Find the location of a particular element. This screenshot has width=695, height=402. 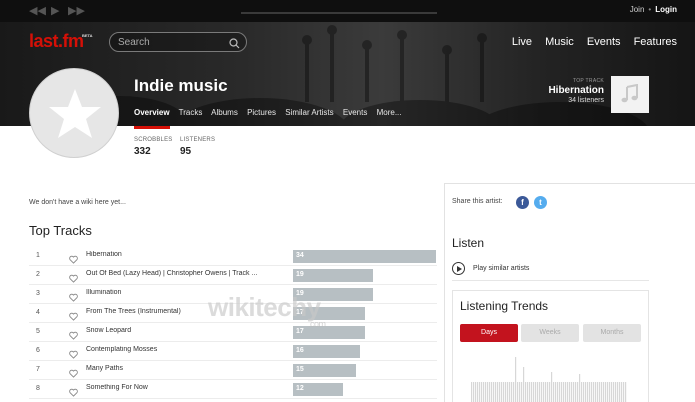

track-number: 8 is located at coordinates (38, 388).